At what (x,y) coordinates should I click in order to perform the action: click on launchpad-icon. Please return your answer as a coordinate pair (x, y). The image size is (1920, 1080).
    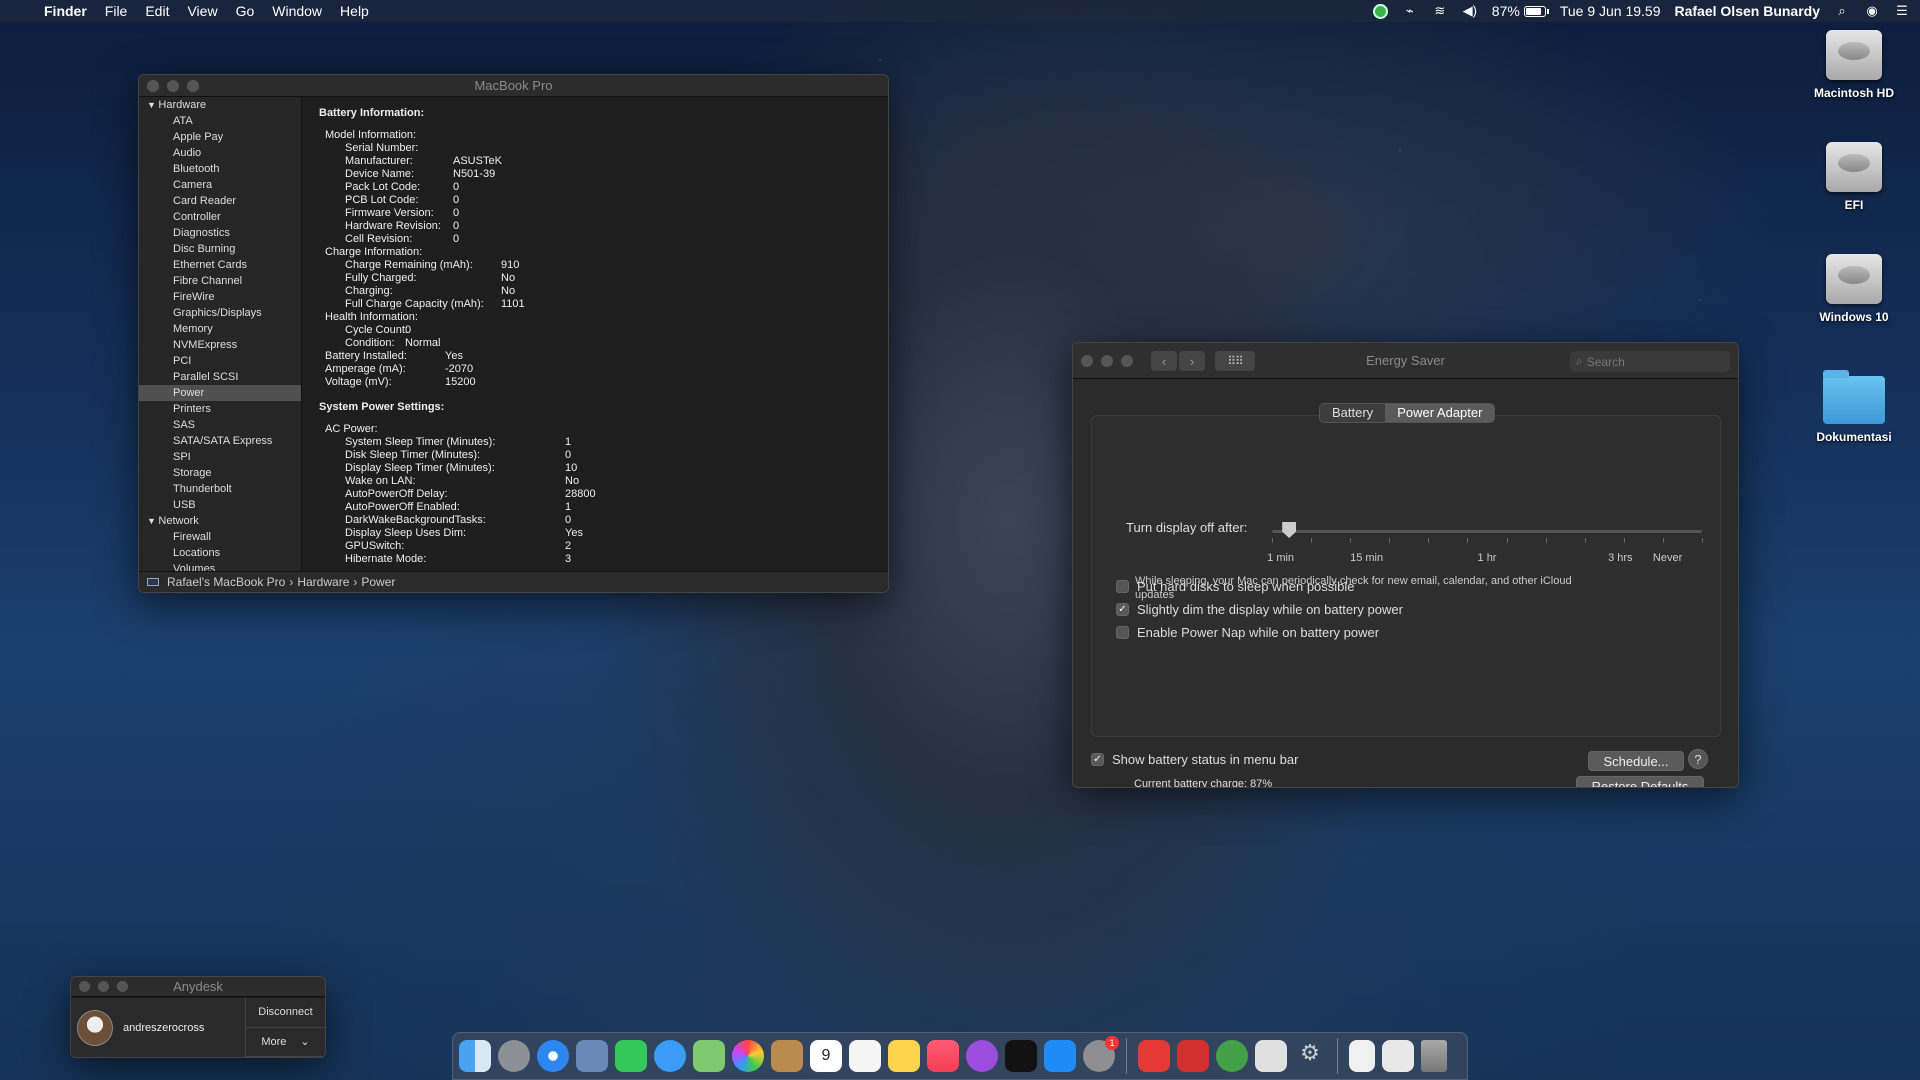
    Looking at the image, I should click on (514, 1056).